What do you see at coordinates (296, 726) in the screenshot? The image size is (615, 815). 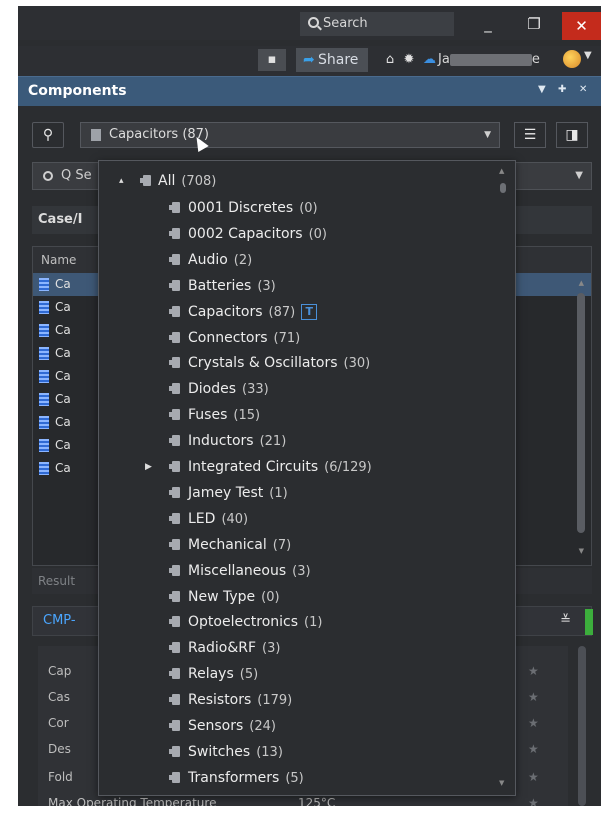 I see `dropdown-item: Sensors (24)` at bounding box center [296, 726].